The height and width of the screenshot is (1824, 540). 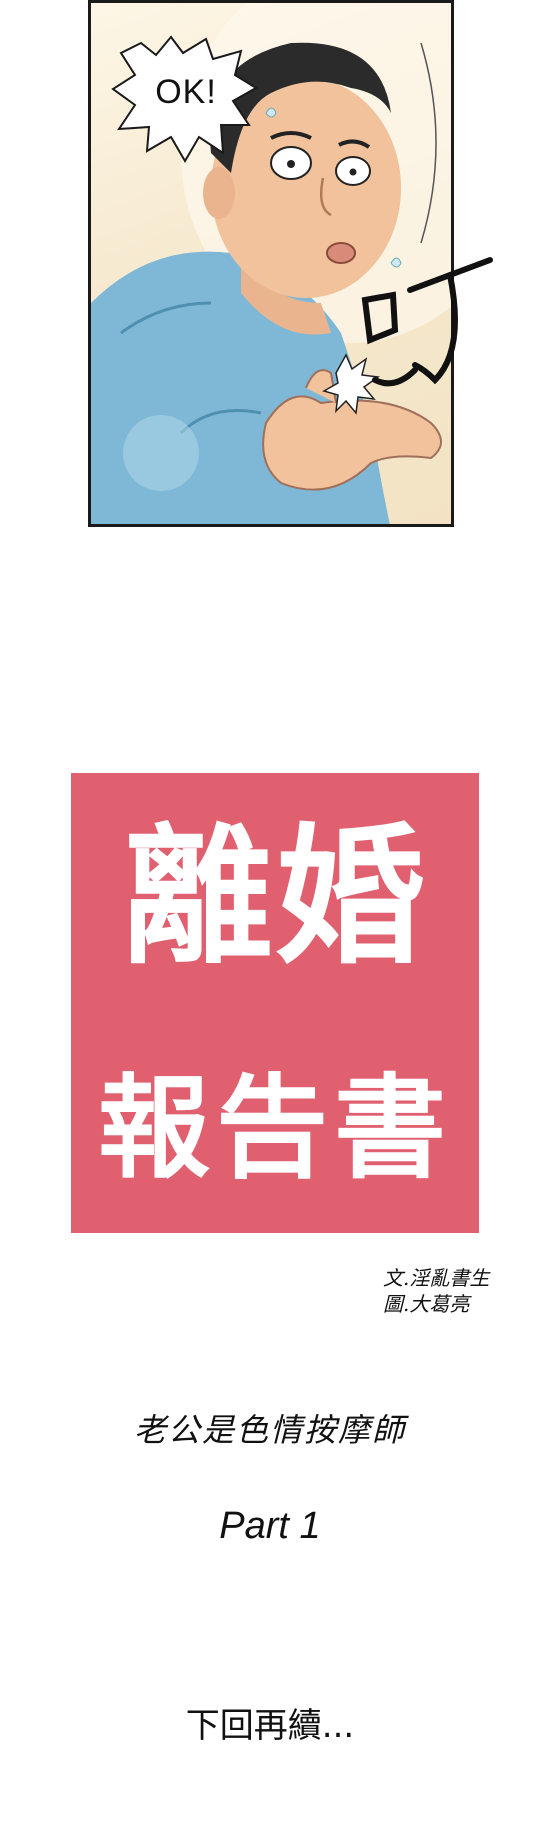 What do you see at coordinates (426, 1304) in the screenshot?
I see `artist-credit: 圖.大葛亮` at bounding box center [426, 1304].